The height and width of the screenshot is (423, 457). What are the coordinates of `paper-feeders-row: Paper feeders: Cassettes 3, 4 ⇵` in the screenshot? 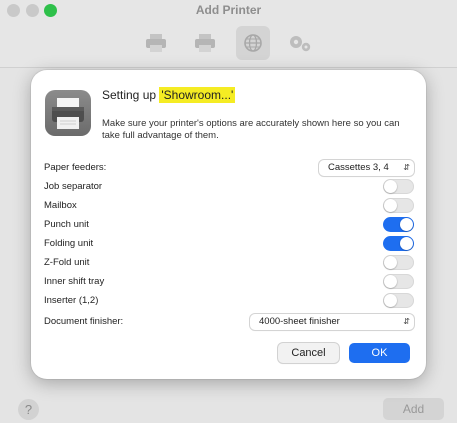 It's located at (229, 168).